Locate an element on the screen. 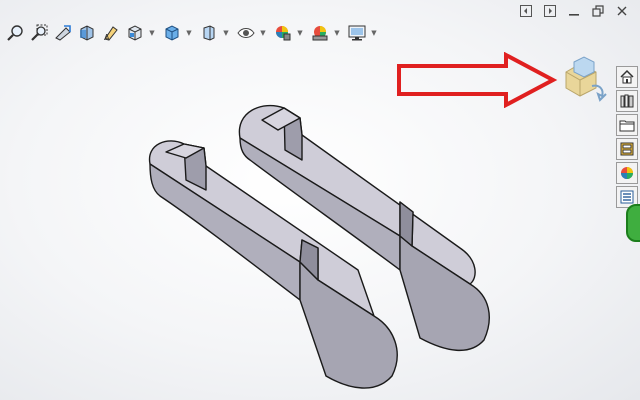  zoom-to-area-icon is located at coordinates (39, 33).